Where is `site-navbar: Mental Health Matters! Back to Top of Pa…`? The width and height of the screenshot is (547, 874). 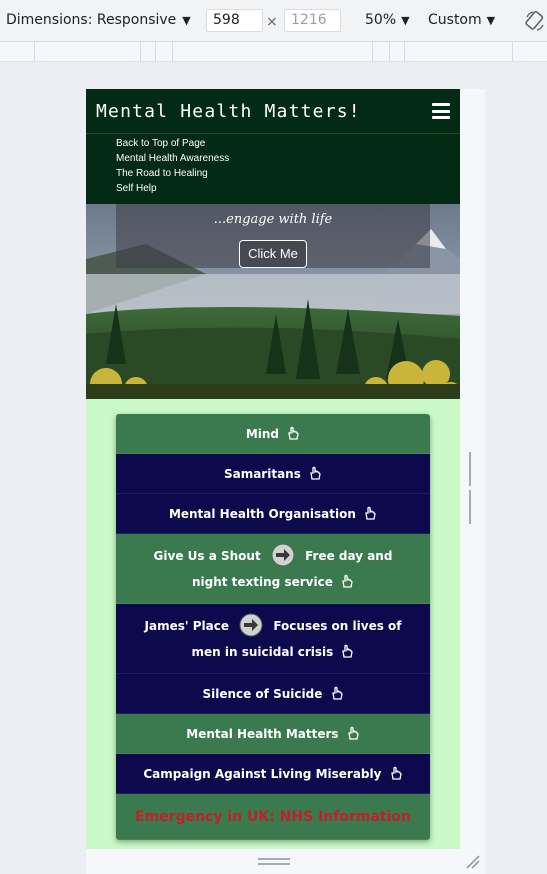
site-navbar: Mental Health Matters! Back to Top of Pa… is located at coordinates (273, 146).